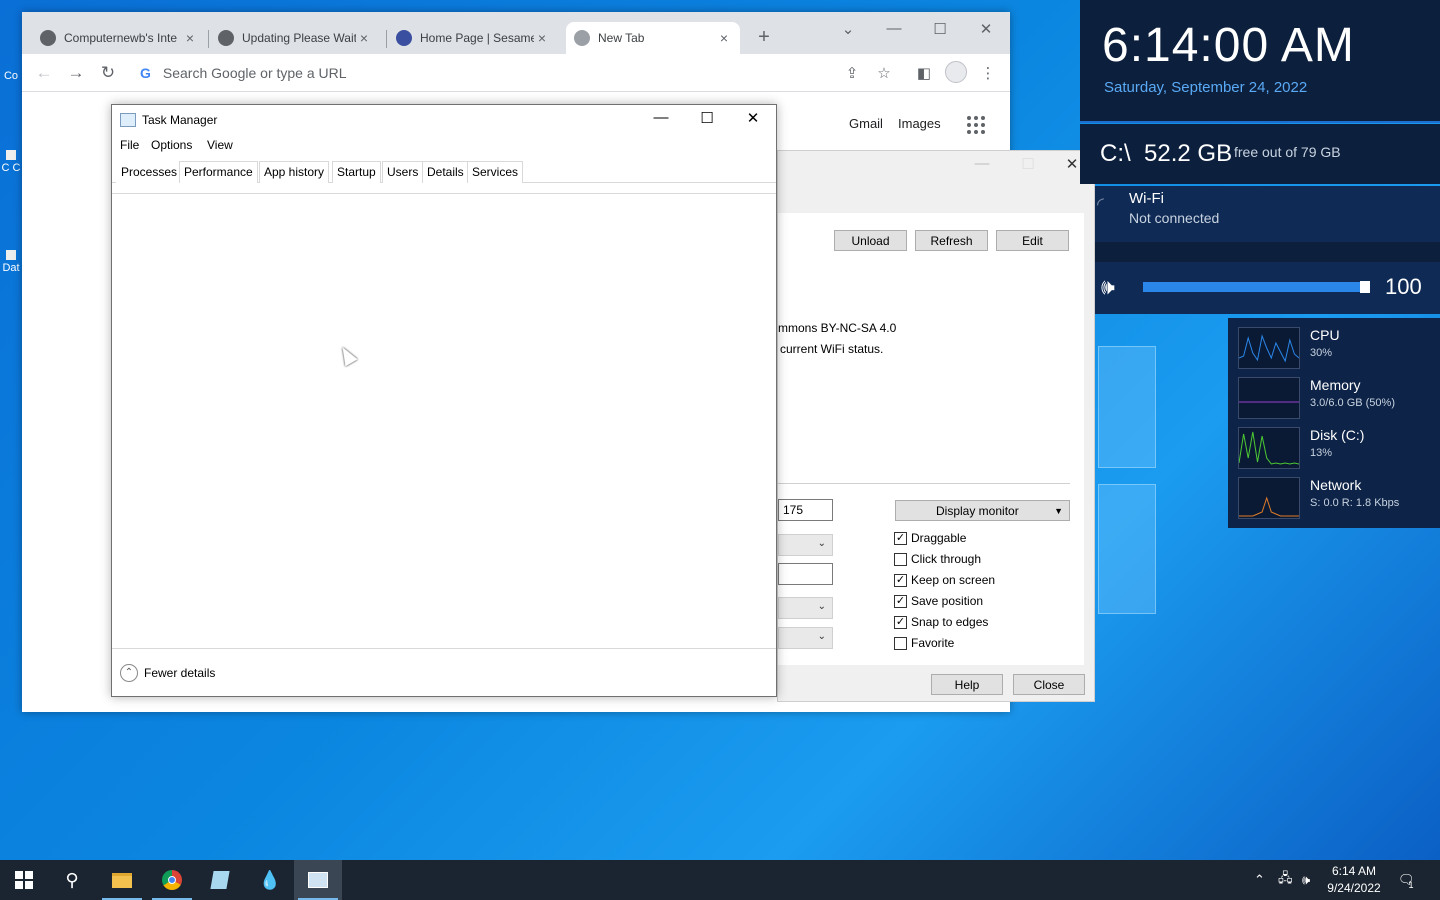  What do you see at coordinates (502, 73) in the screenshot?
I see `omnibox: G Search Google or type a URL` at bounding box center [502, 73].